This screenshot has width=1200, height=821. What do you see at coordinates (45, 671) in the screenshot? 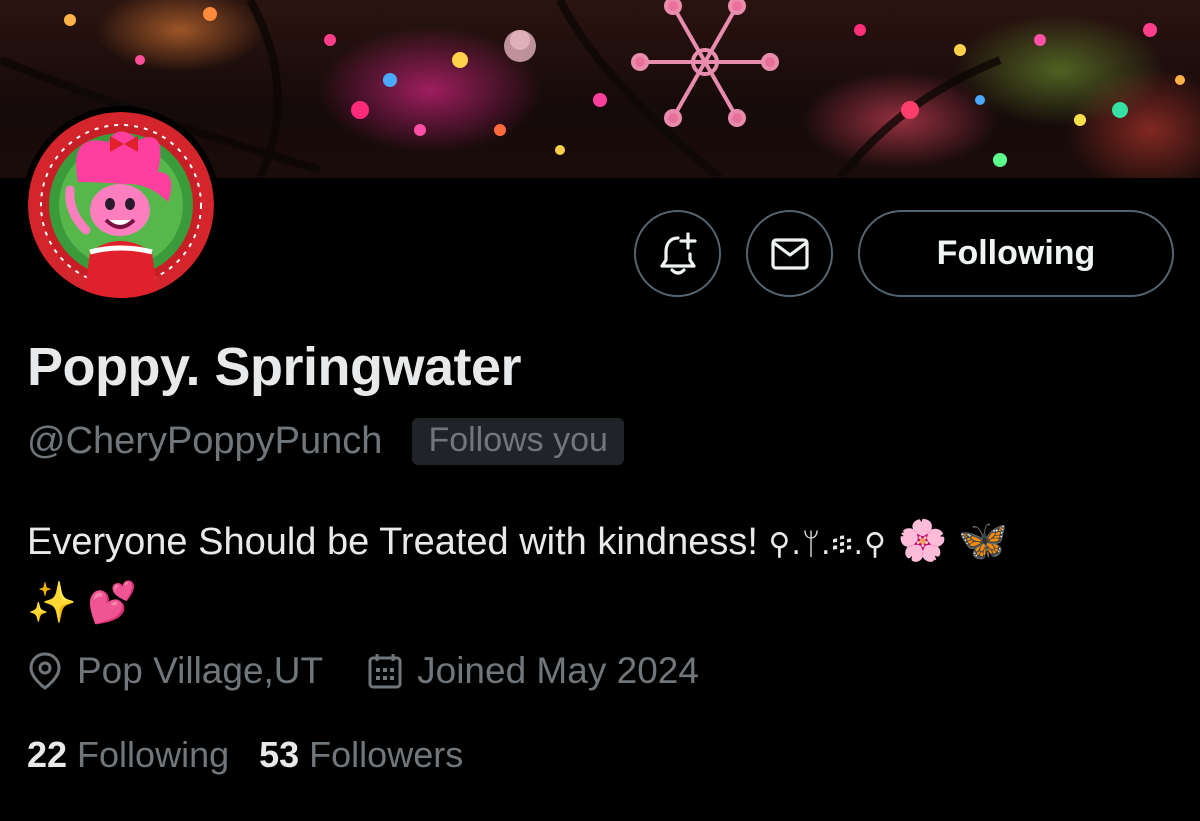
I see `location-pin-icon` at bounding box center [45, 671].